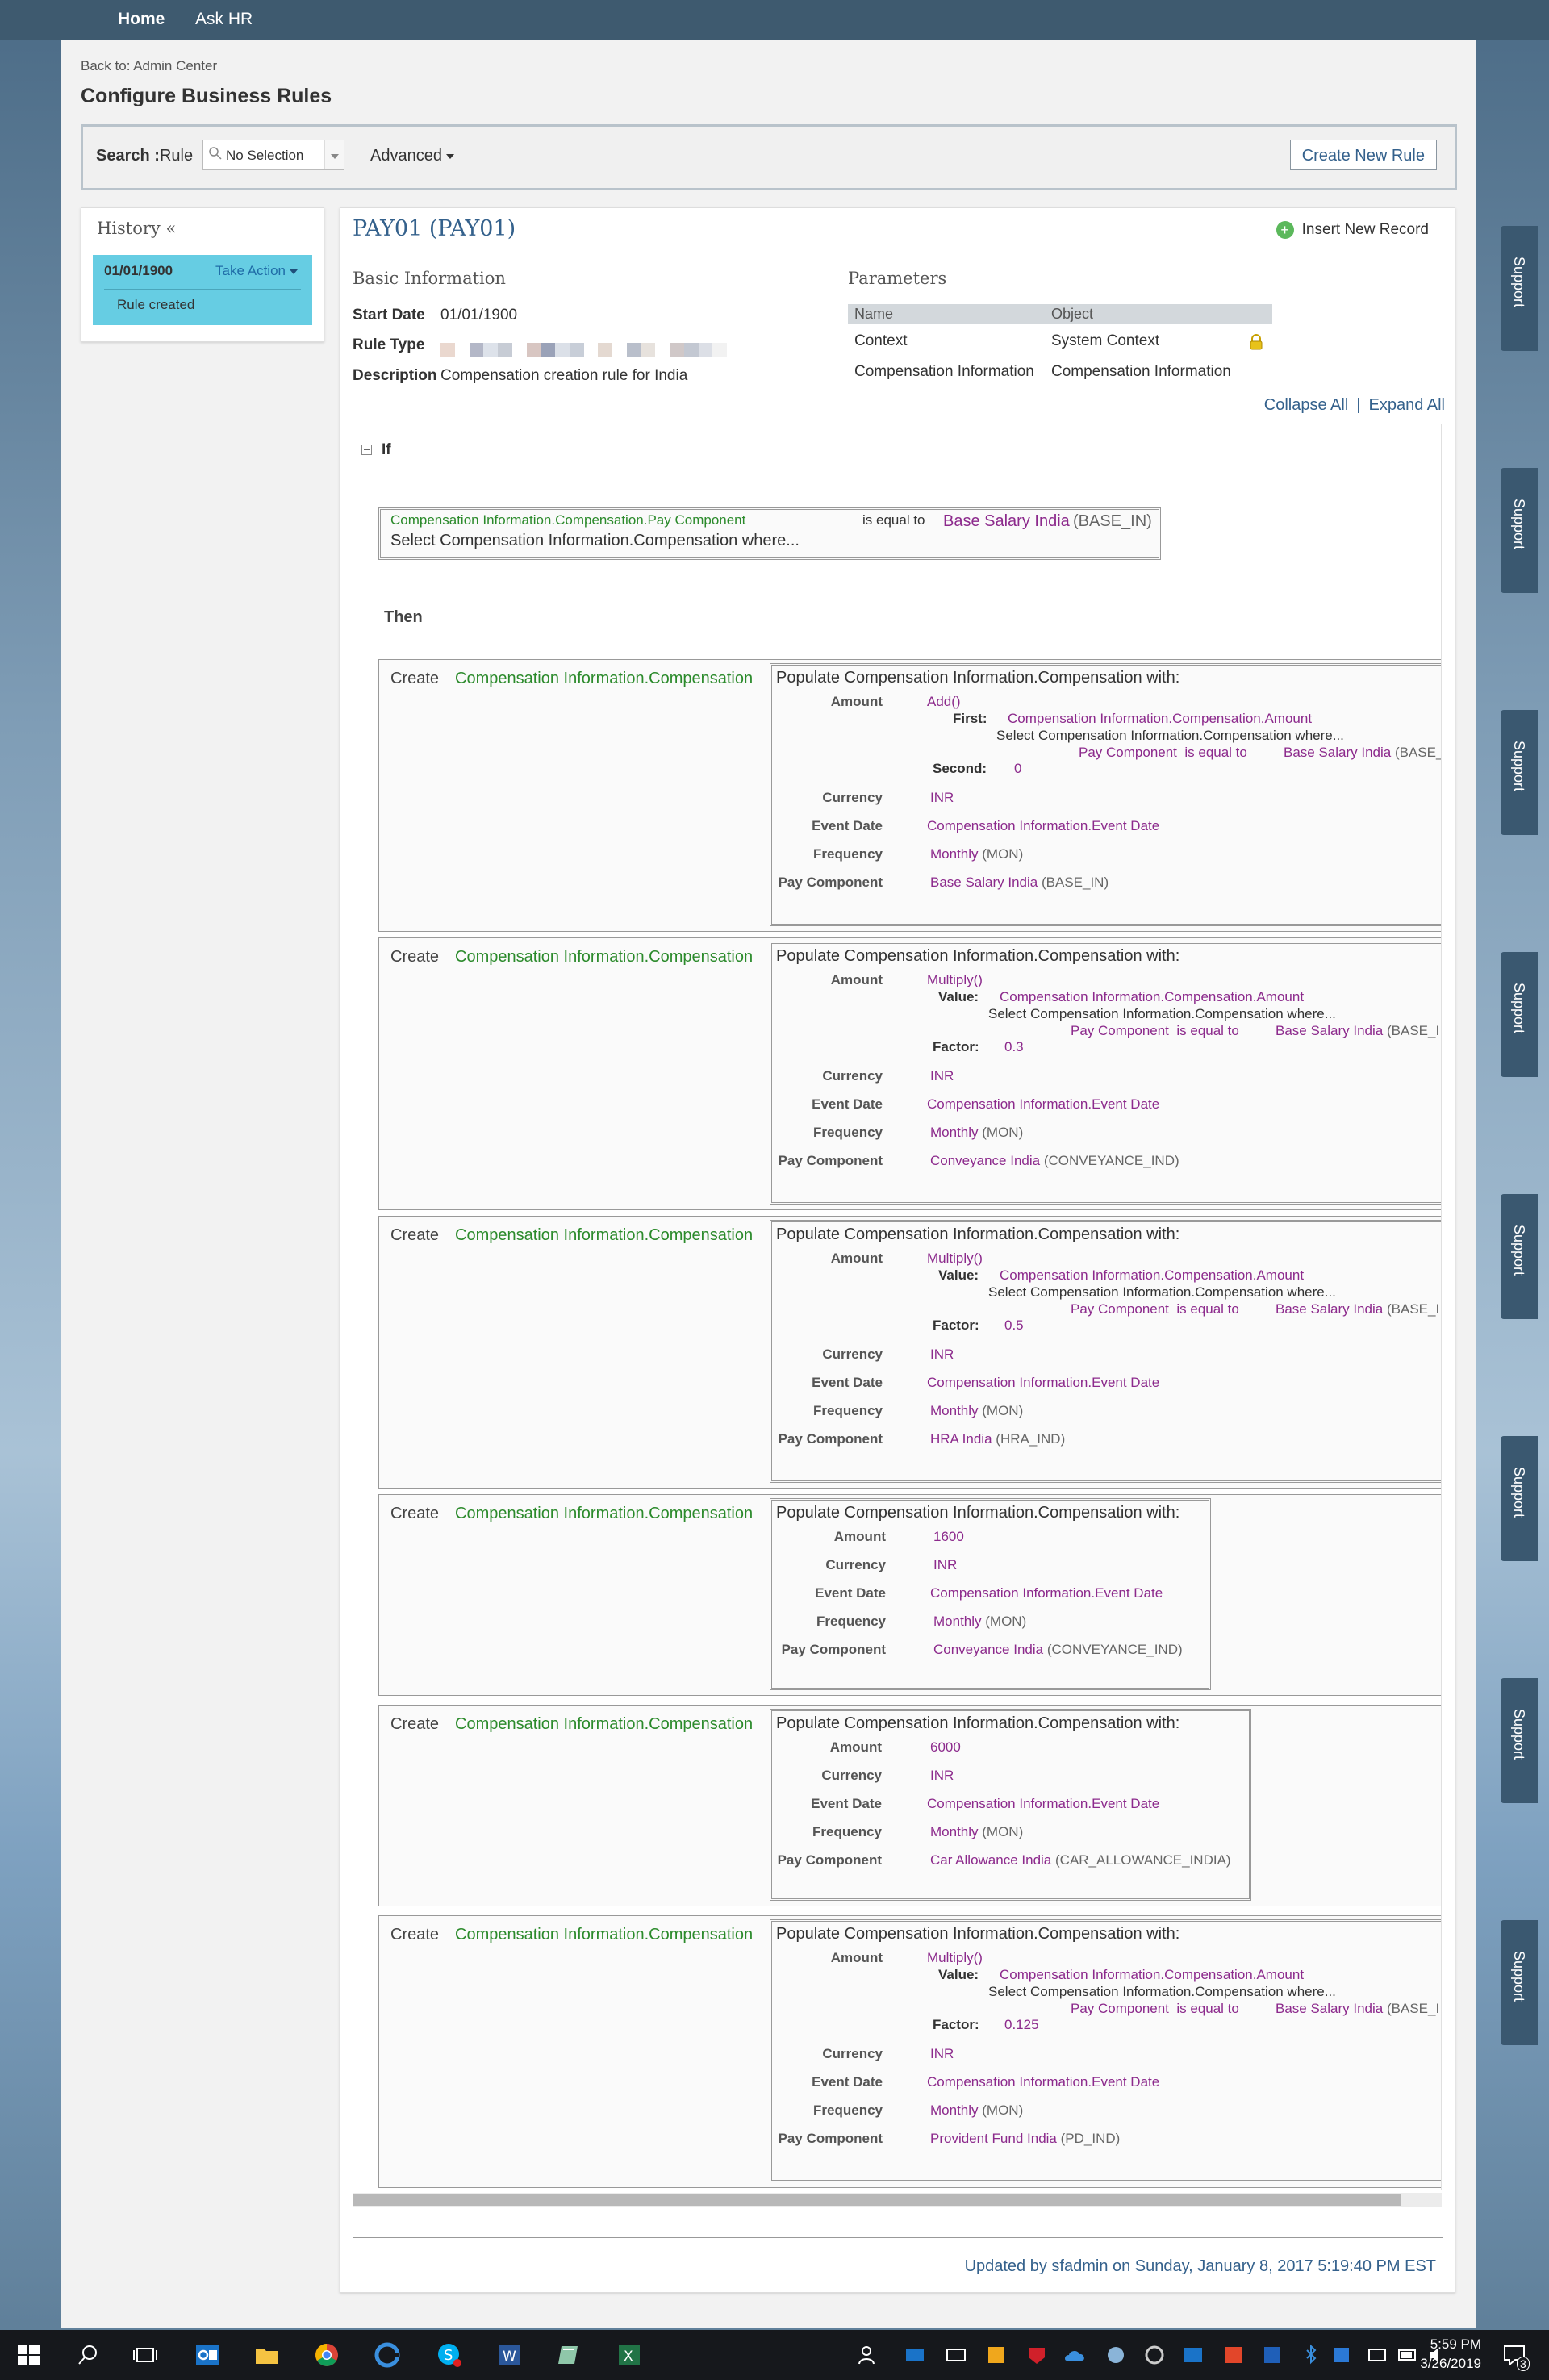  What do you see at coordinates (141, 20) in the screenshot?
I see `nav-home: Home` at bounding box center [141, 20].